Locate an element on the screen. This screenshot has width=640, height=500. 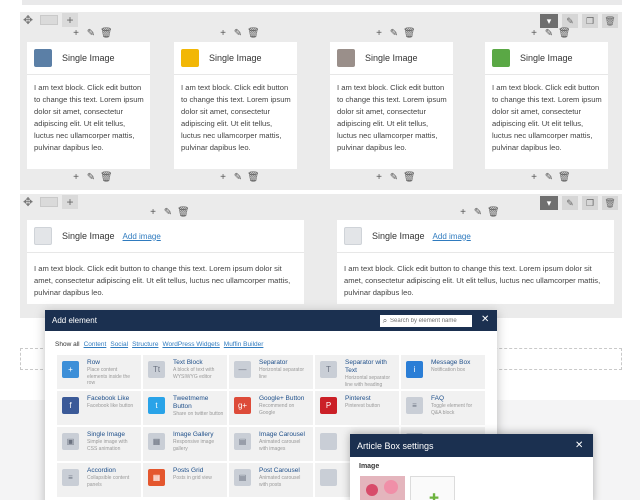
element-tile: i Message Box Notification box is located at coordinates (443, 372).